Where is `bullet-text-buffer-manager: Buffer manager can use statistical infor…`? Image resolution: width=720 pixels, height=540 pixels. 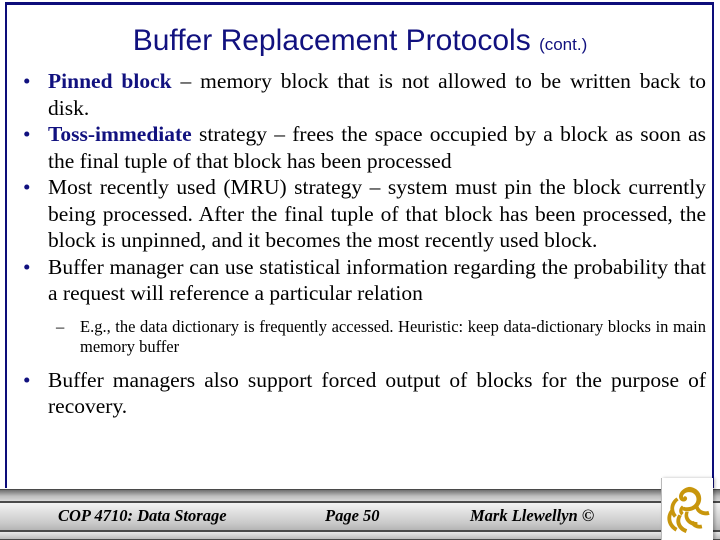
bullet-text-buffer-manager: Buffer manager can use statistical infor… is located at coordinates (377, 280).